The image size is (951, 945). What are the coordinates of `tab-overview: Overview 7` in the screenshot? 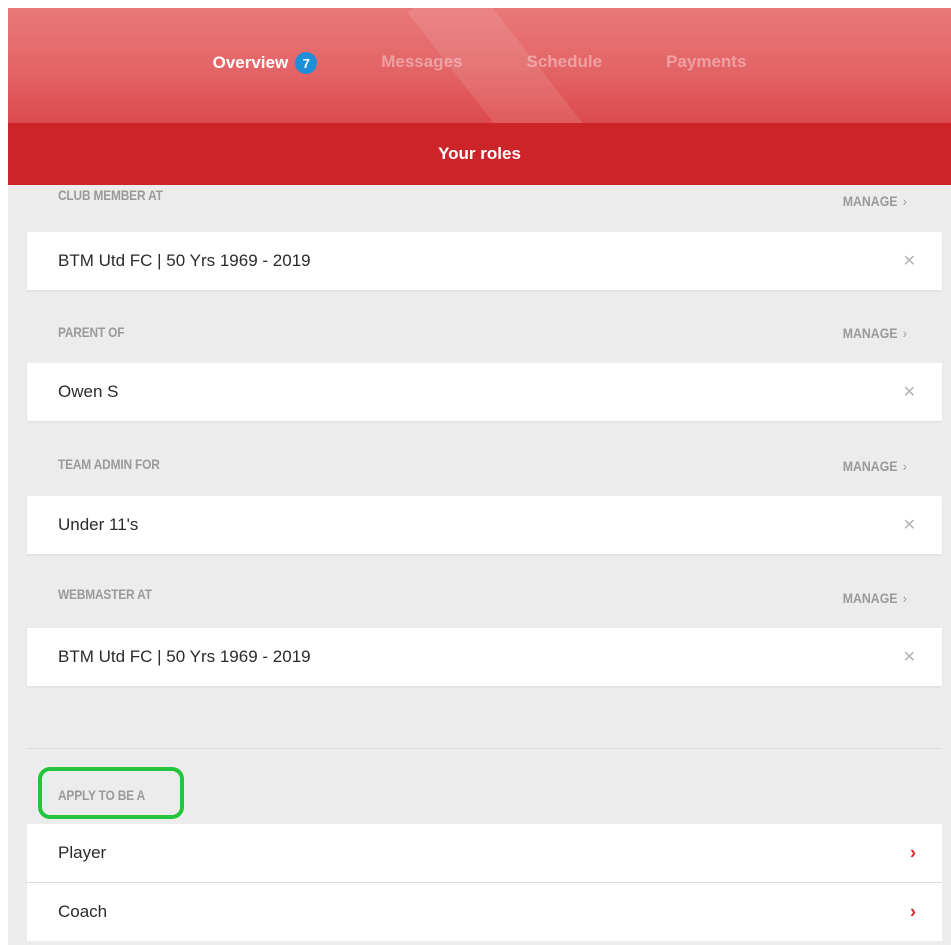 It's located at (265, 63).